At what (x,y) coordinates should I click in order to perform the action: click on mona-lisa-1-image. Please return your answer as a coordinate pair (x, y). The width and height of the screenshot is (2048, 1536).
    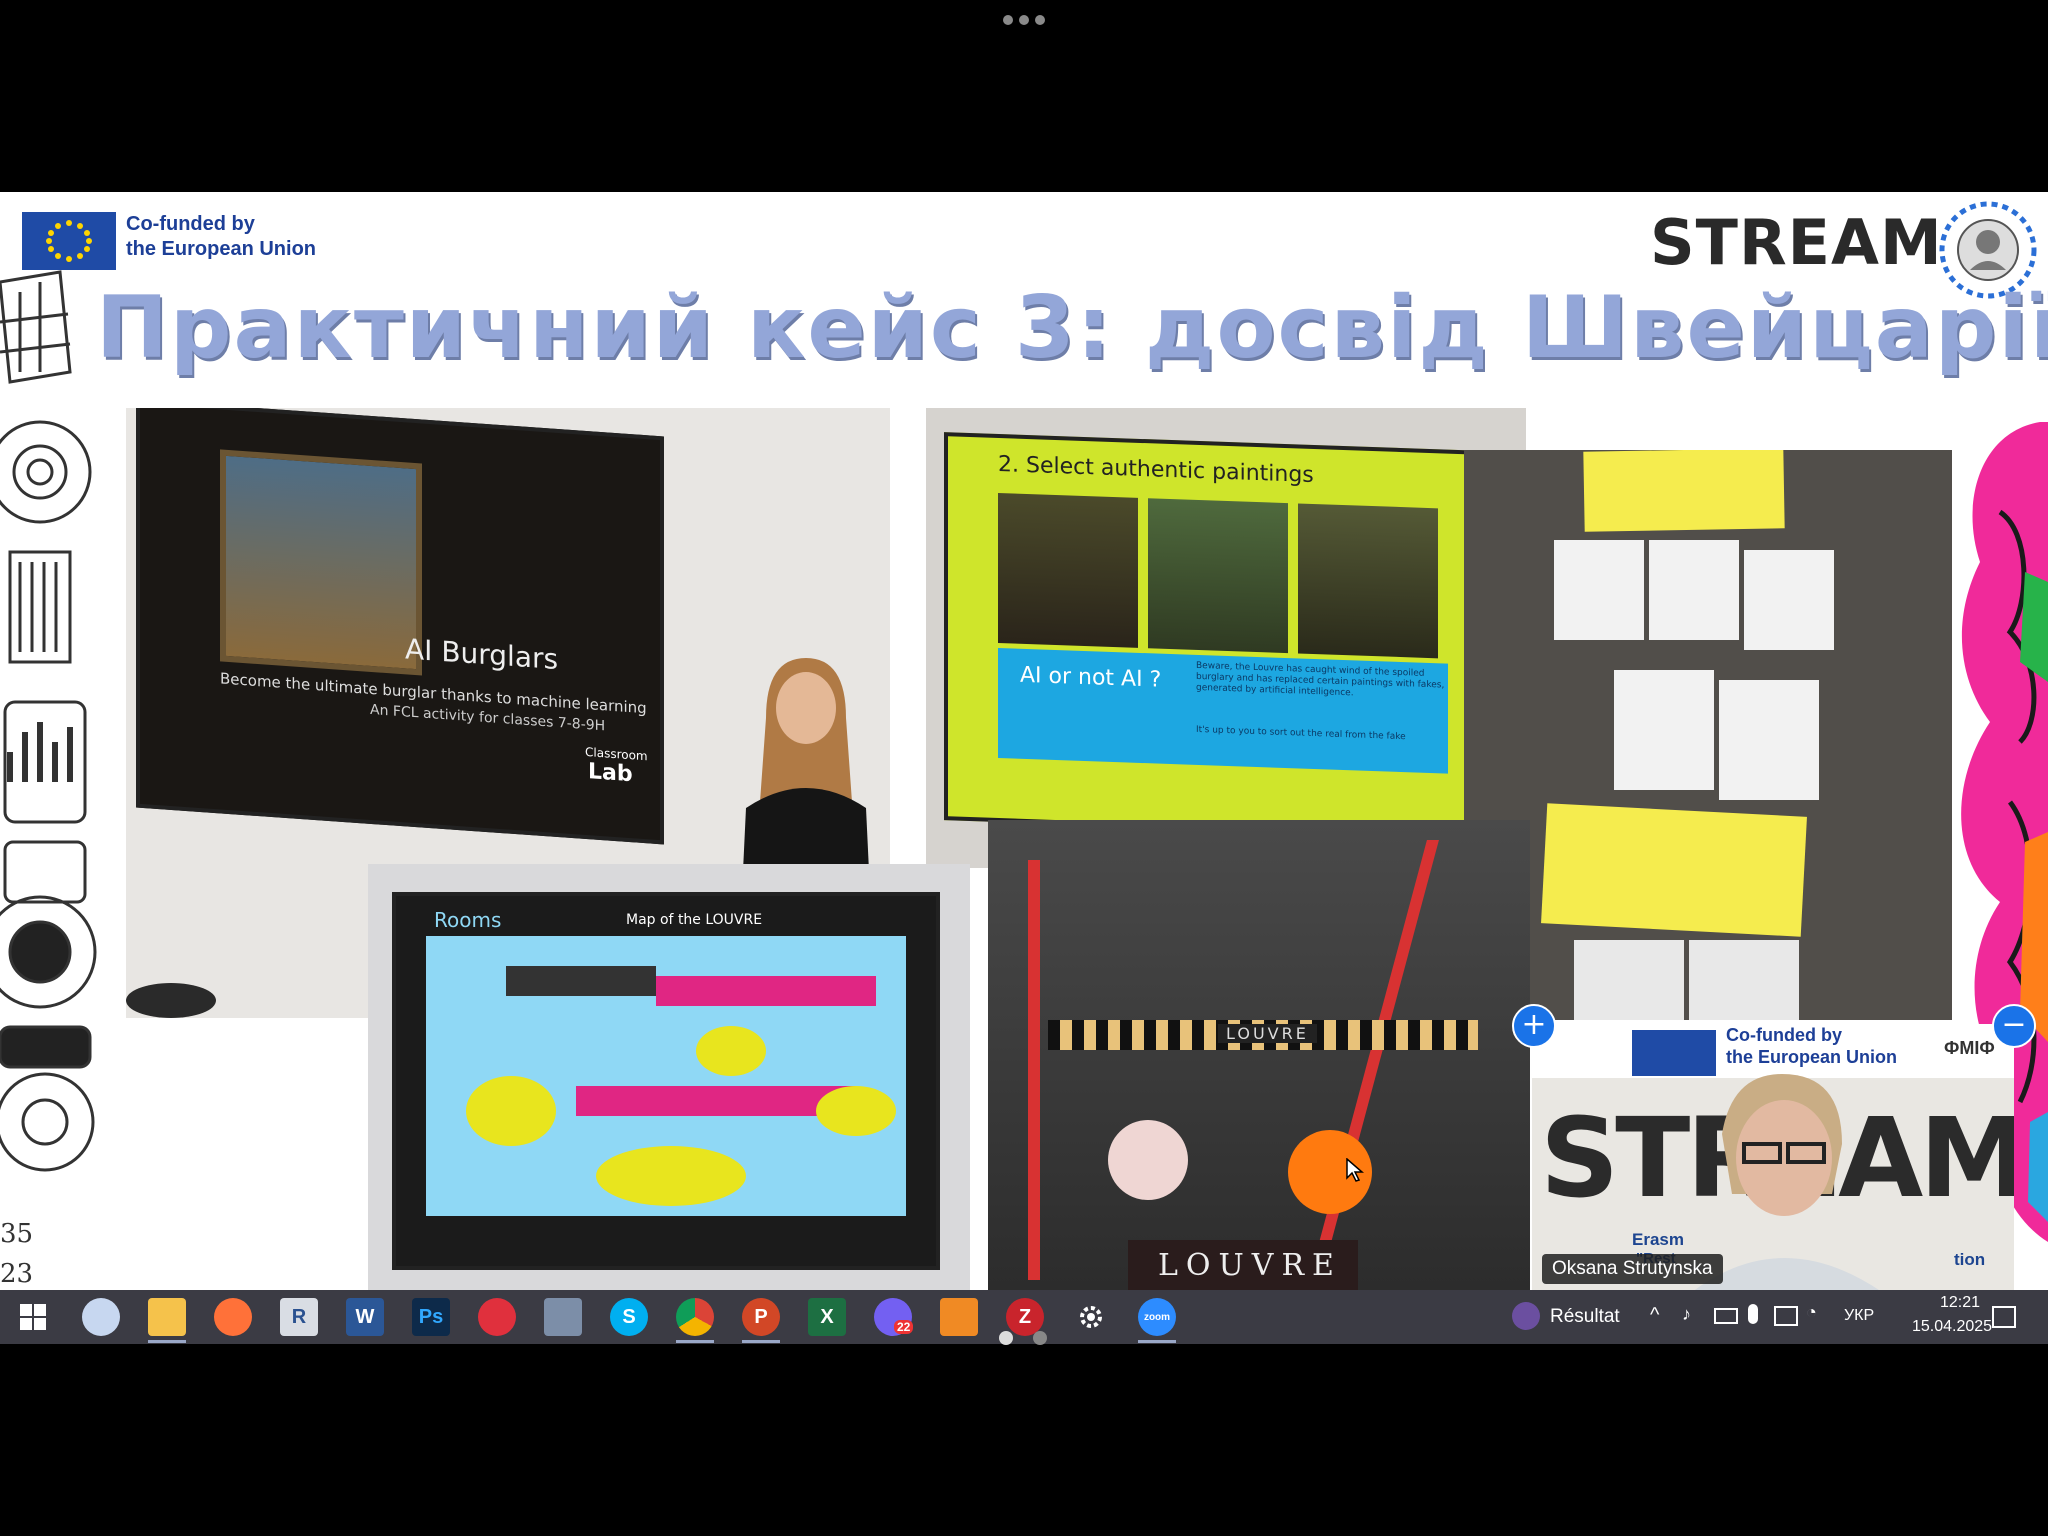
    Looking at the image, I should click on (1068, 570).